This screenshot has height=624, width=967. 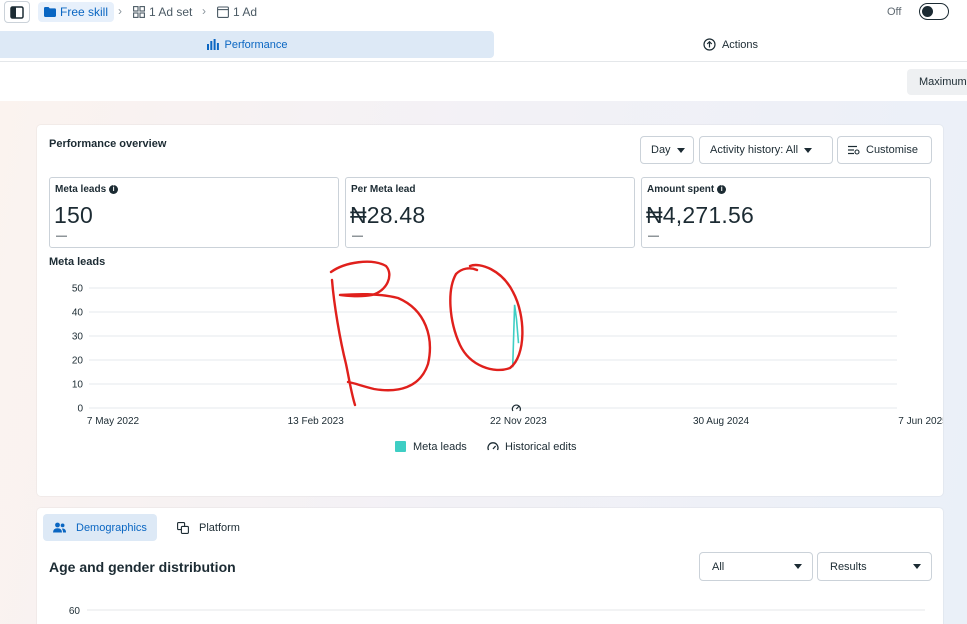 What do you see at coordinates (139, 12) in the screenshot?
I see `grid-icon` at bounding box center [139, 12].